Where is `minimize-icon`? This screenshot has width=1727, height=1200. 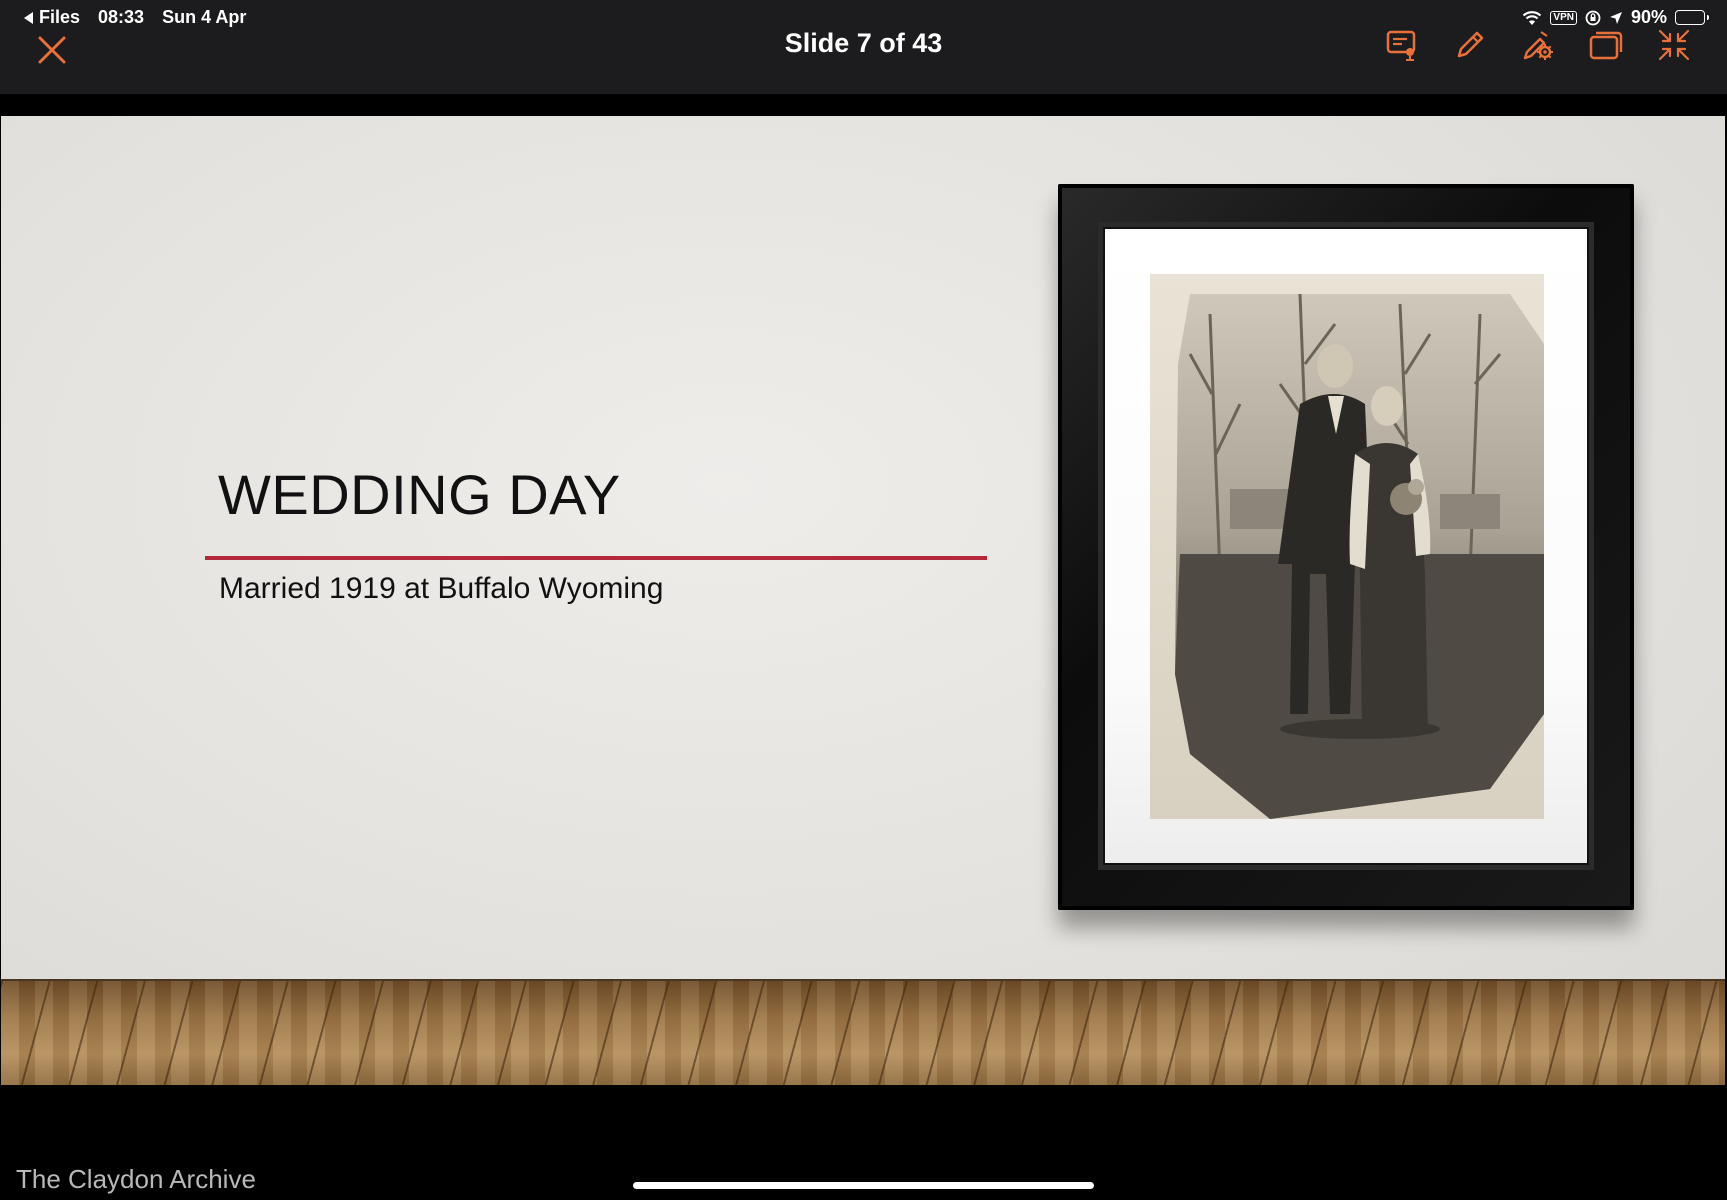 minimize-icon is located at coordinates (1674, 45).